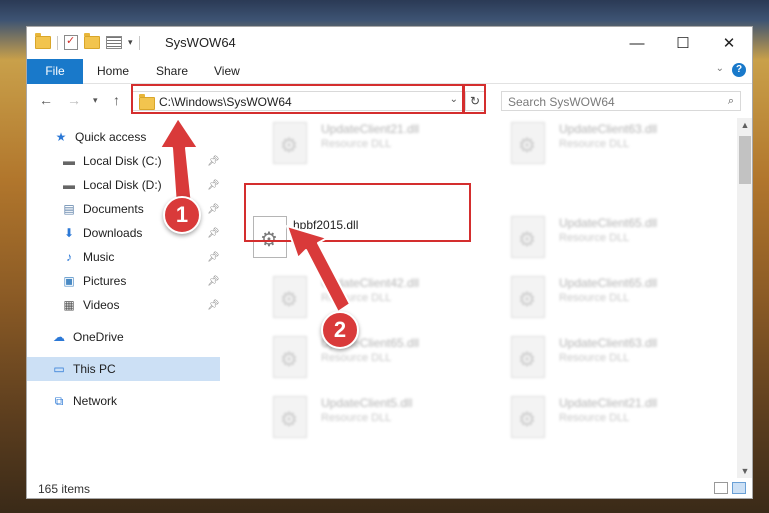 The image size is (769, 513). Describe the element at coordinates (744, 298) in the screenshot. I see `vertical-scrollbar: ▲ ▼` at that location.